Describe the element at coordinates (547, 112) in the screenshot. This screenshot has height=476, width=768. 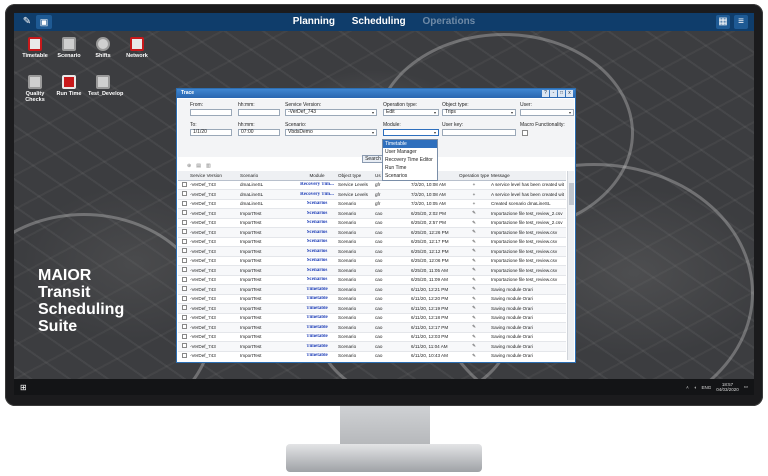
I see `user-select: ▾` at that location.